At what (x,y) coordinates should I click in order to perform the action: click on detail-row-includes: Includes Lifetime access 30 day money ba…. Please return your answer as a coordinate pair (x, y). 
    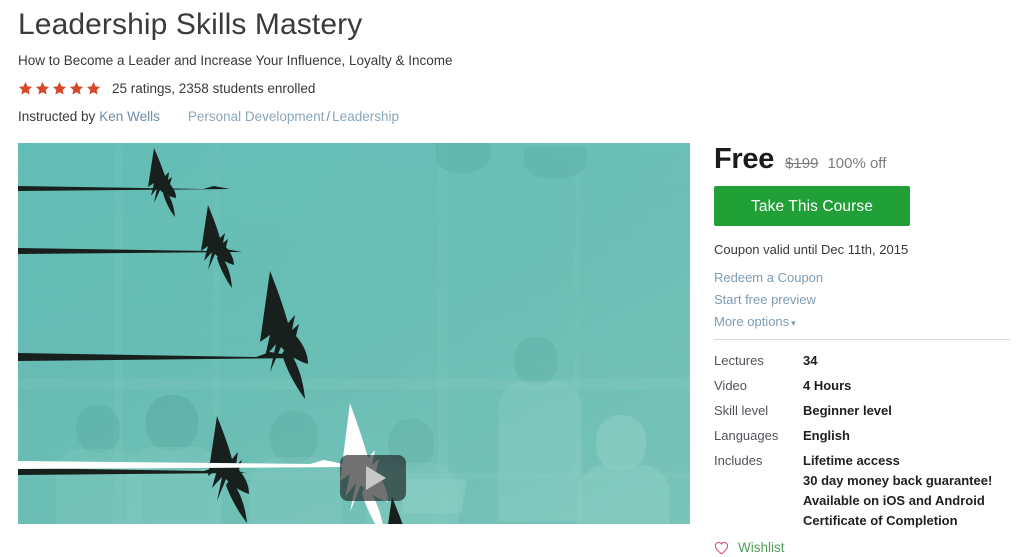
    Looking at the image, I should click on (862, 491).